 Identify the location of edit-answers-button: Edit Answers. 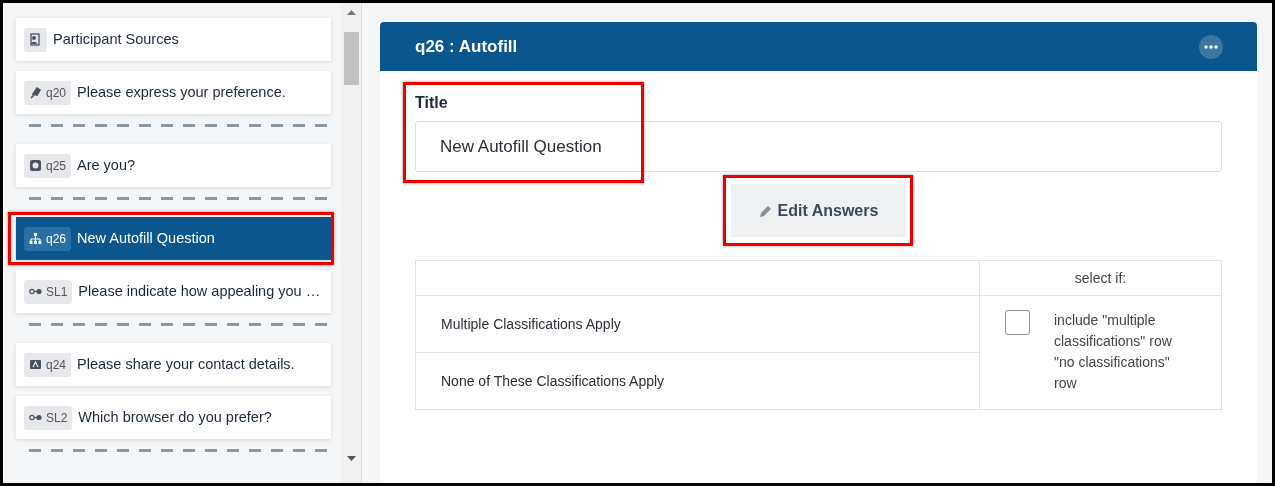
(818, 210).